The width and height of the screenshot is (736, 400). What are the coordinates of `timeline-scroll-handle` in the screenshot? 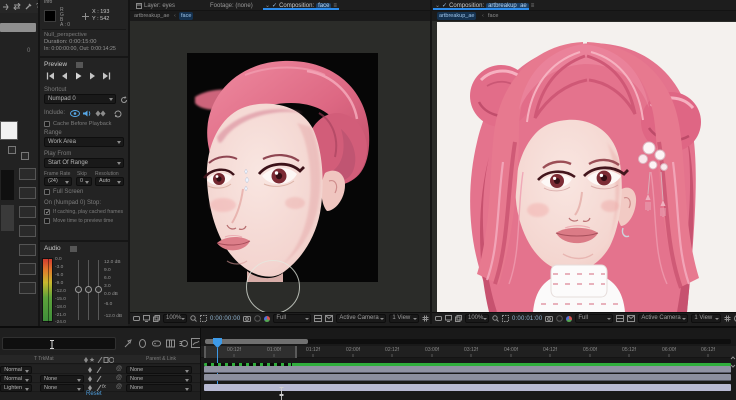 It's located at (733, 362).